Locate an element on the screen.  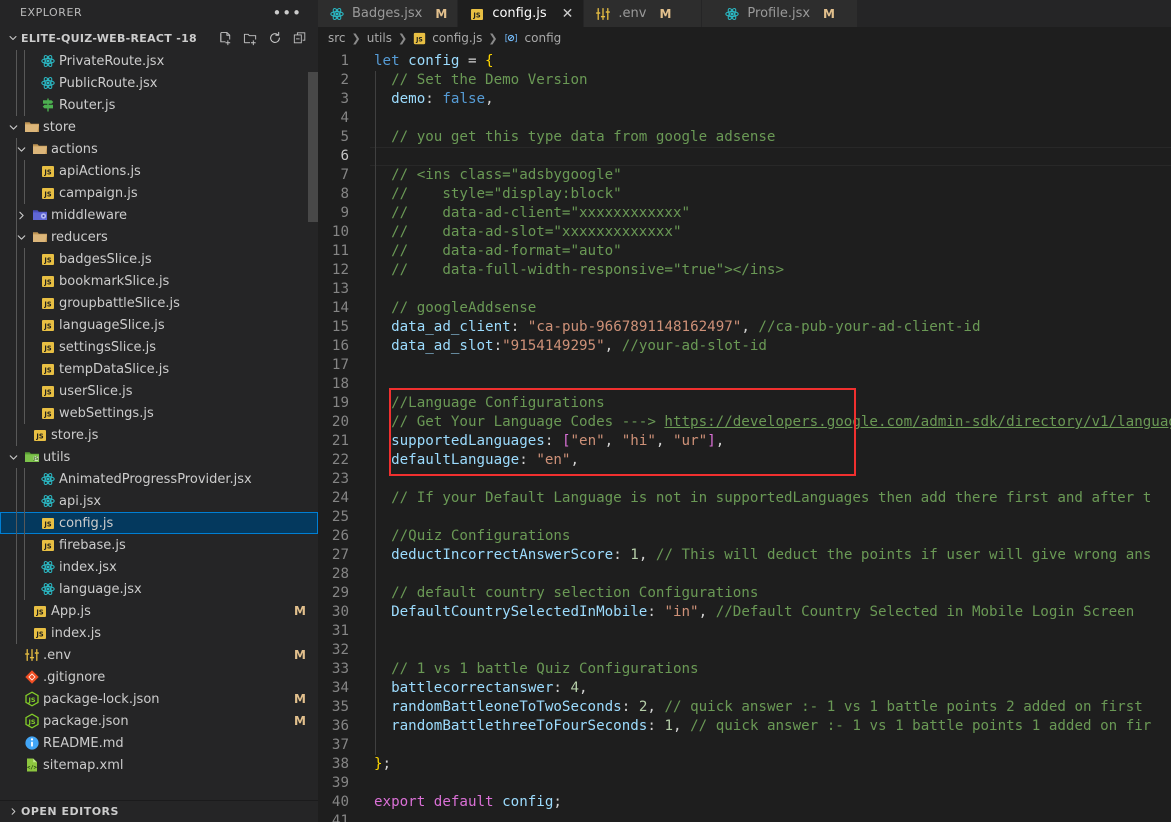
code-line: 11 // data-ad-format="auto" is located at coordinates (744, 251).